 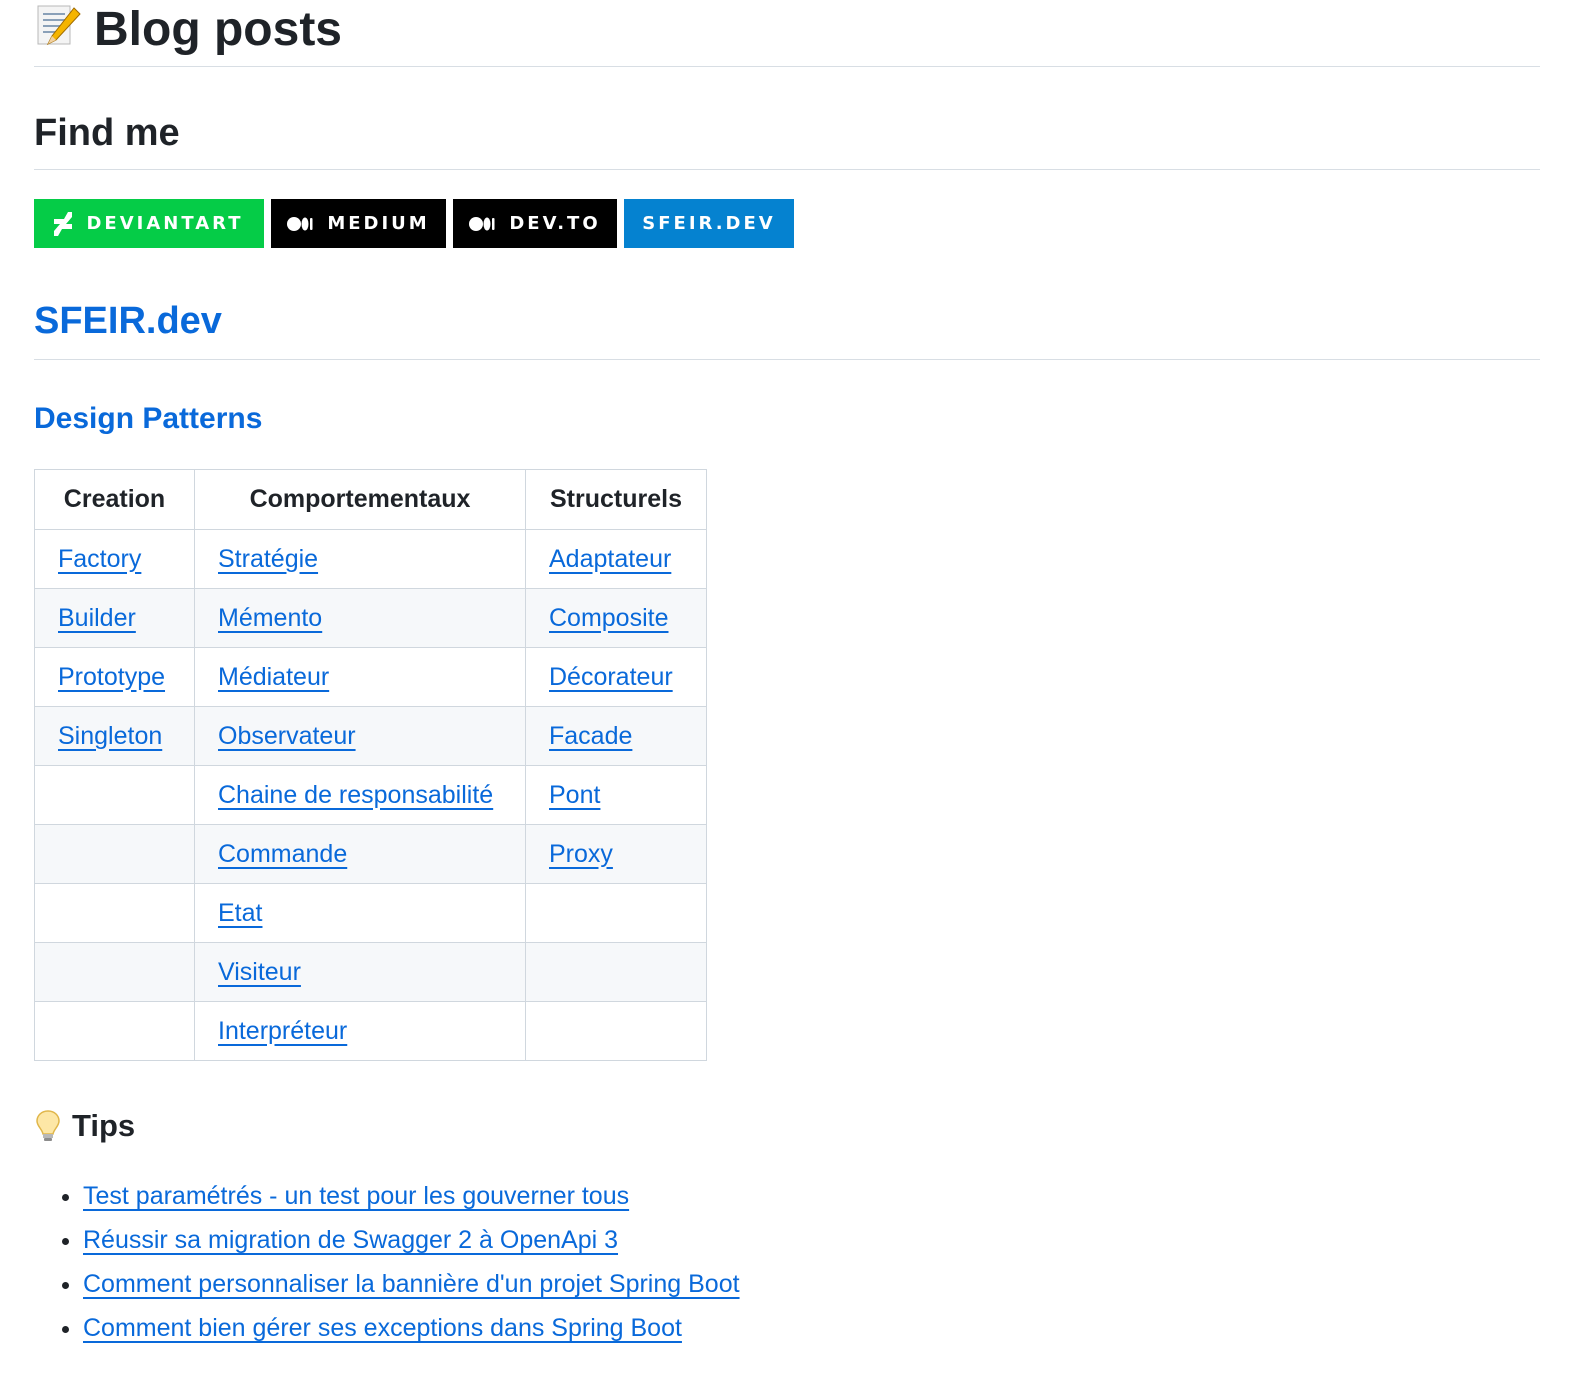 I want to click on page-title-text: Blog posts, so click(x=218, y=29).